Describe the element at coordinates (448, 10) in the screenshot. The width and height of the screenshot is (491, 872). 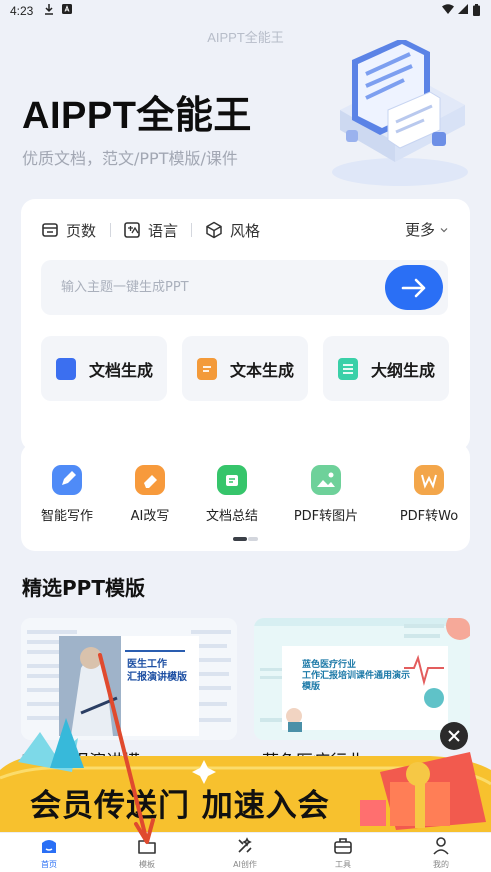
I see `wifi-icon` at that location.